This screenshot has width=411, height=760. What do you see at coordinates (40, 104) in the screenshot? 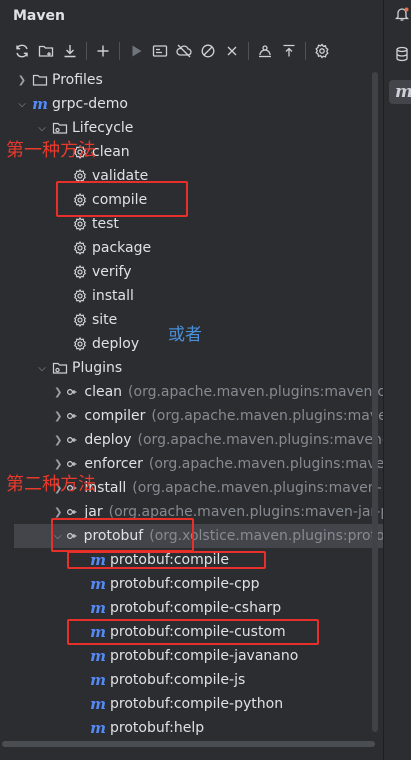
I see `maven-project-icon: m` at bounding box center [40, 104].